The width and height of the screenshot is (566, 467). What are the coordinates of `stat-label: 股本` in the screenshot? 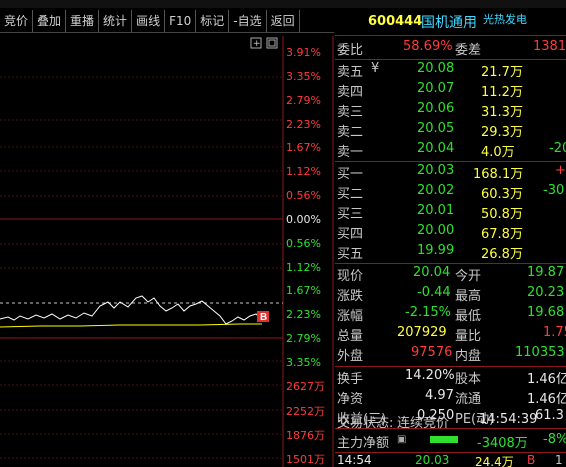 It's located at (468, 379).